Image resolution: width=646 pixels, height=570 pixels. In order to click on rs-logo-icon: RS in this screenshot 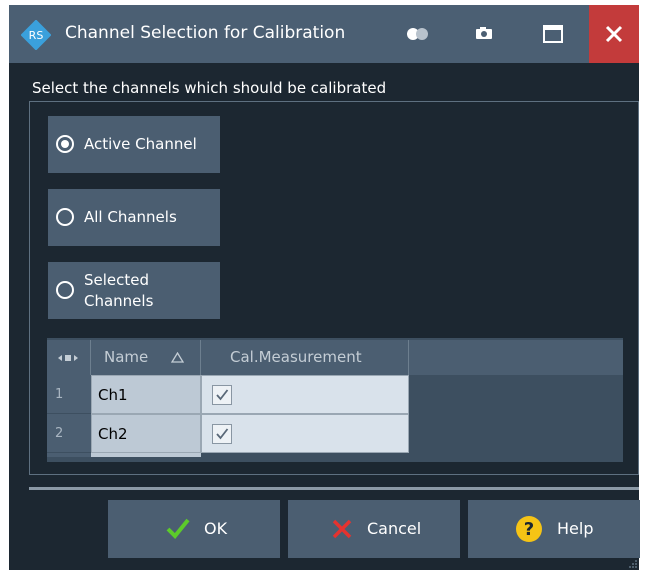, I will do `click(36, 35)`.